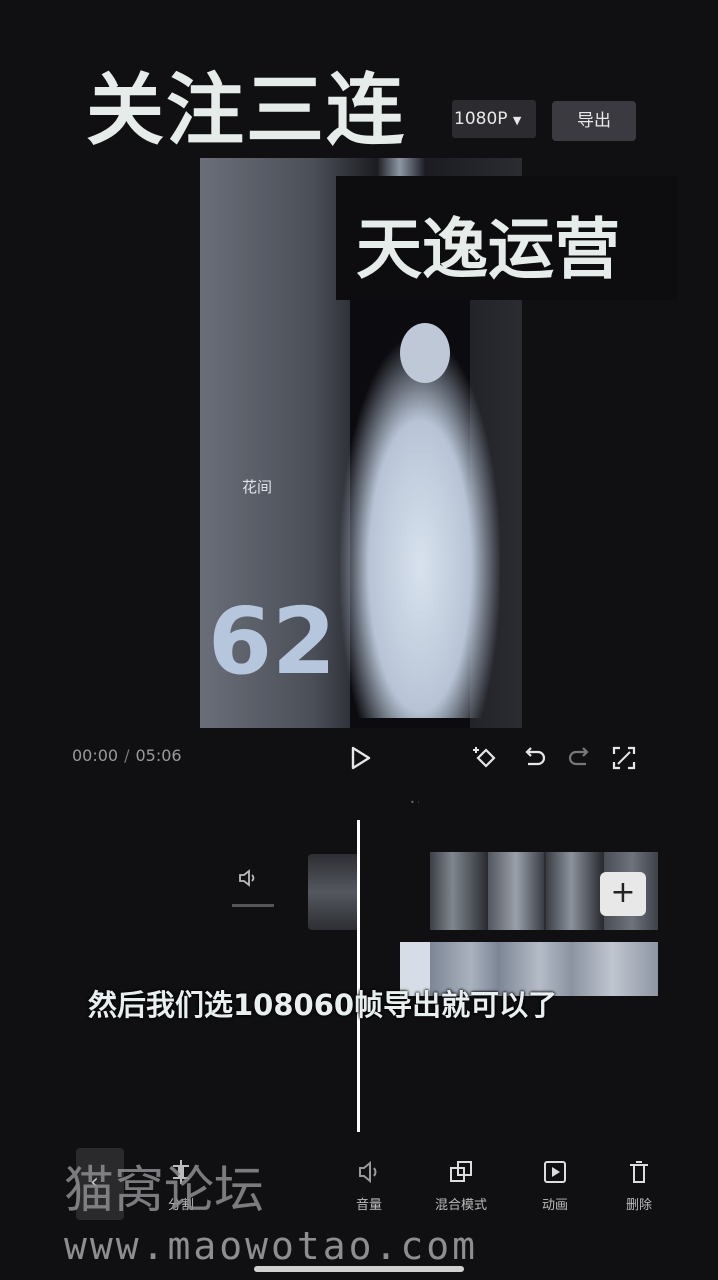 This screenshot has width=718, height=1280. What do you see at coordinates (555, 1172) in the screenshot?
I see `animation-icon` at bounding box center [555, 1172].